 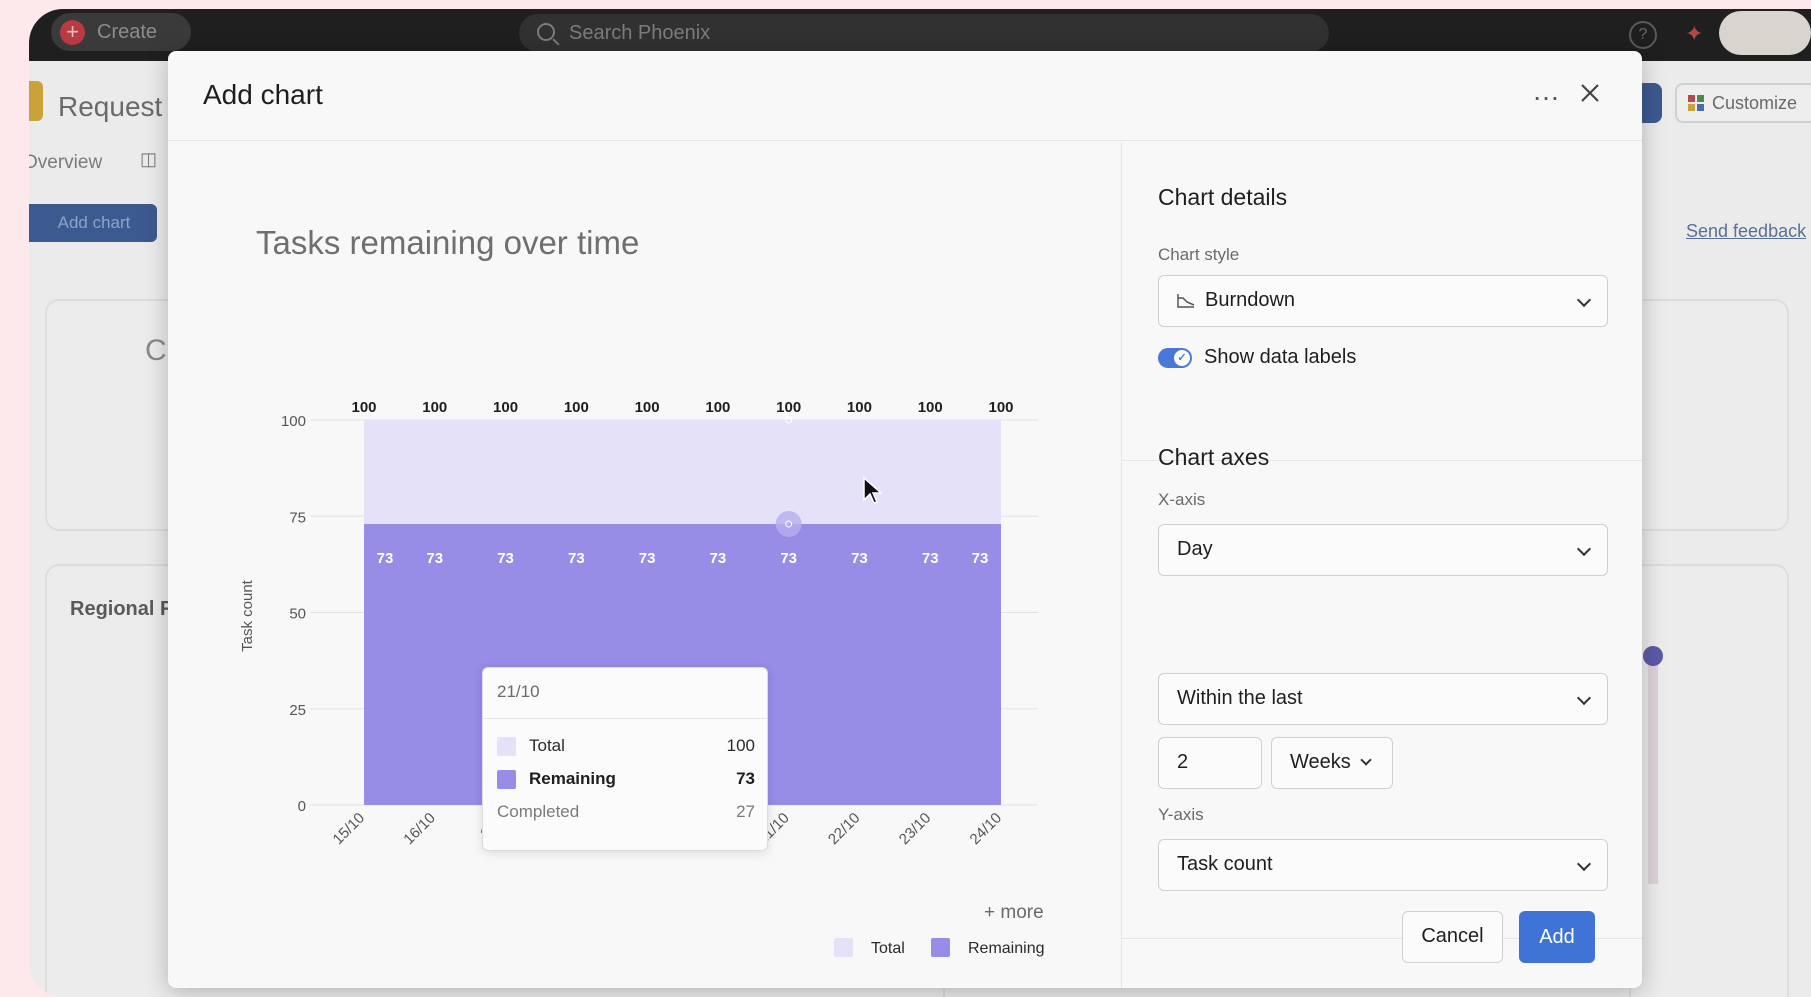 I want to click on customize-icon, so click(x=1696, y=103).